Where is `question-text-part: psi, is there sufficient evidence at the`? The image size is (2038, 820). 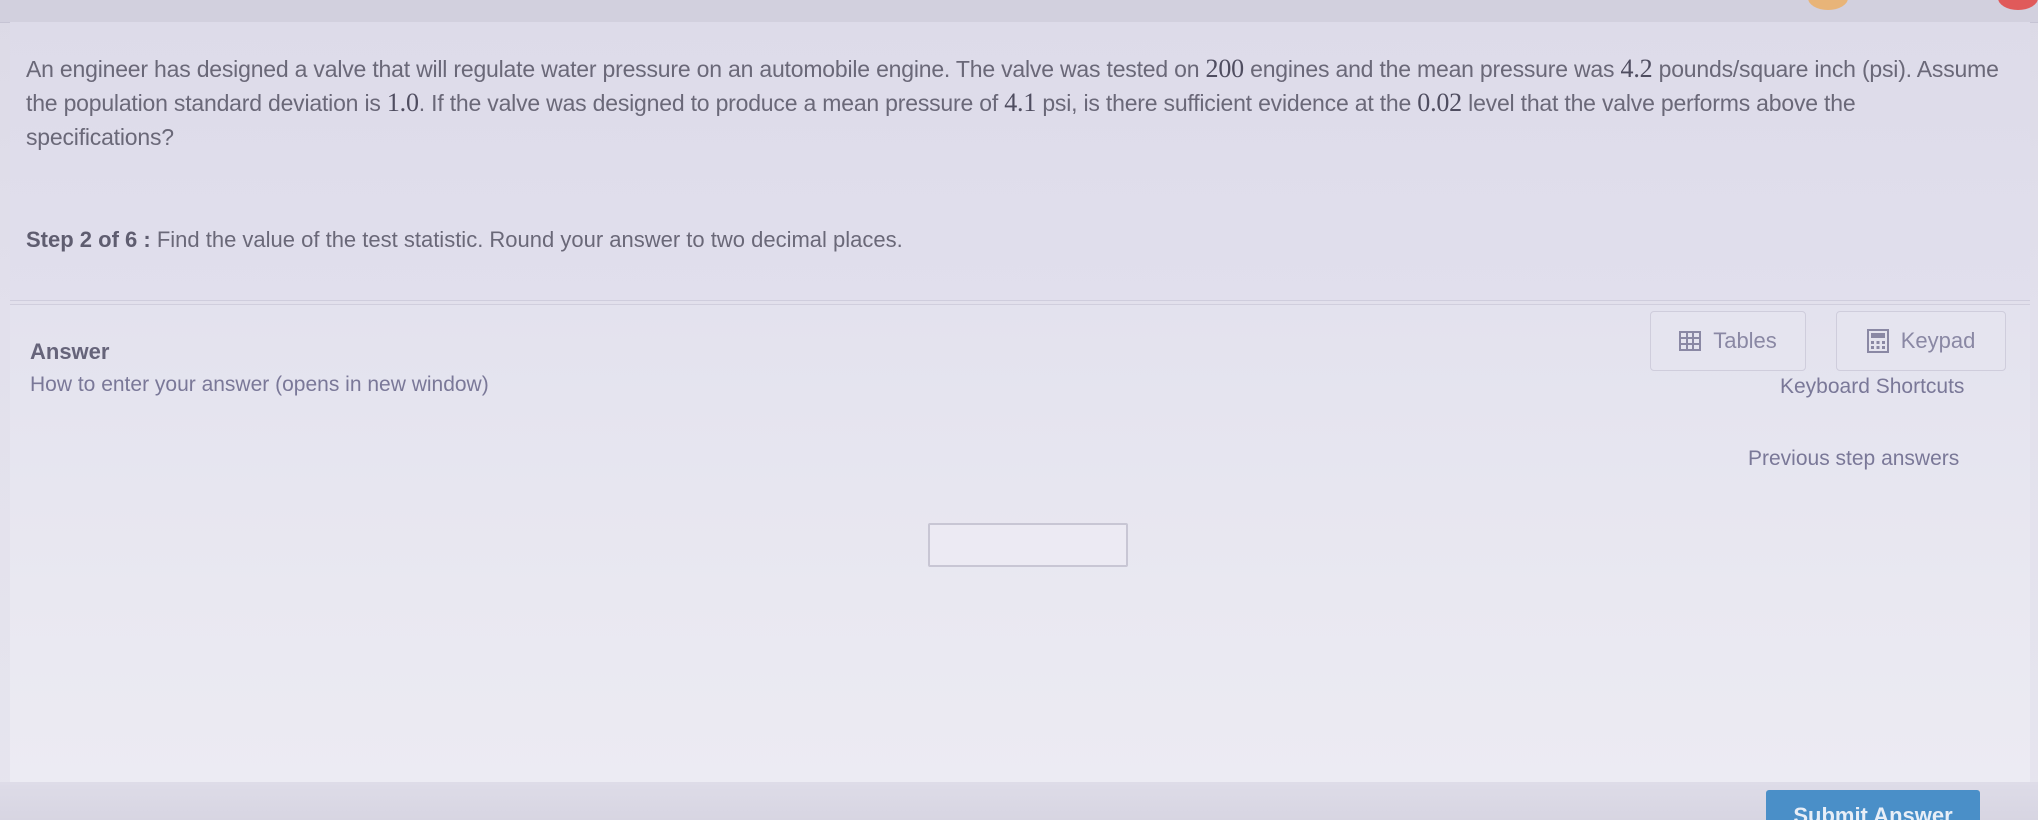
question-text-part: psi, is there sufficient evidence at the is located at coordinates (1227, 103).